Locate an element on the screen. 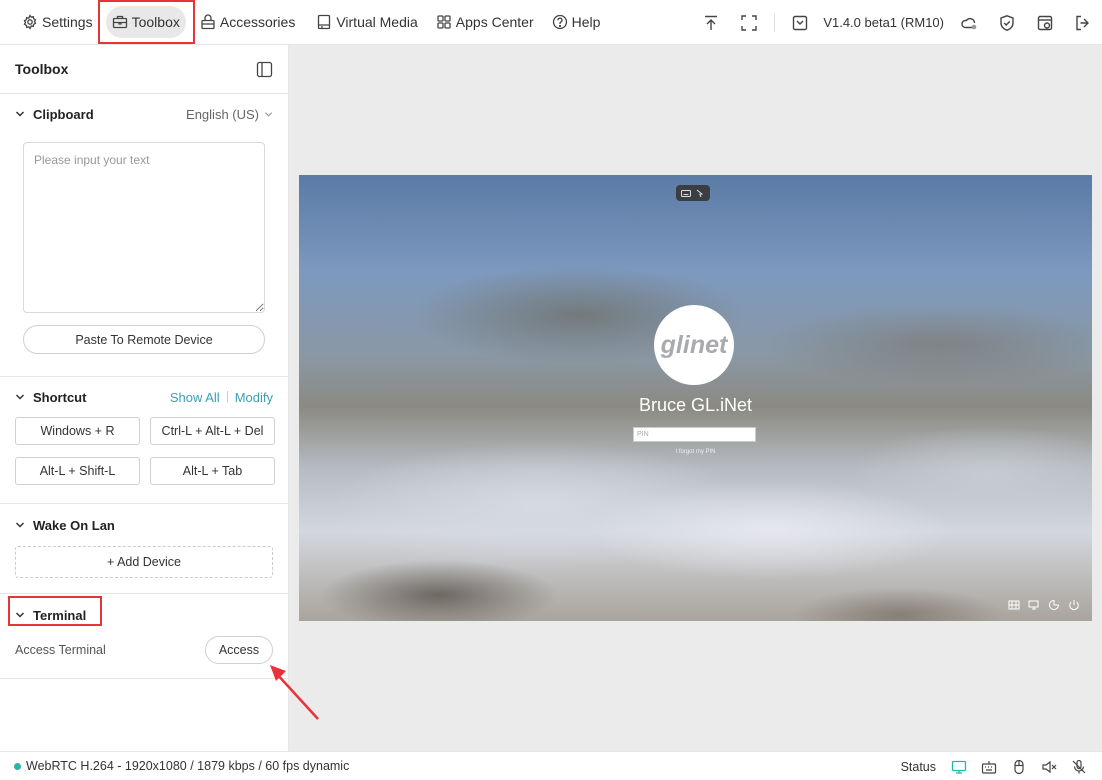 This screenshot has height=780, width=1102. language-icon is located at coordinates (1014, 605).